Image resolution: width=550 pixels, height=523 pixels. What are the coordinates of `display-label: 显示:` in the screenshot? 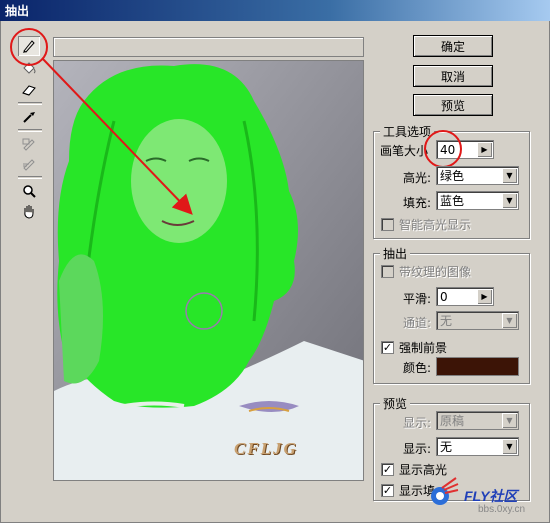 It's located at (417, 449).